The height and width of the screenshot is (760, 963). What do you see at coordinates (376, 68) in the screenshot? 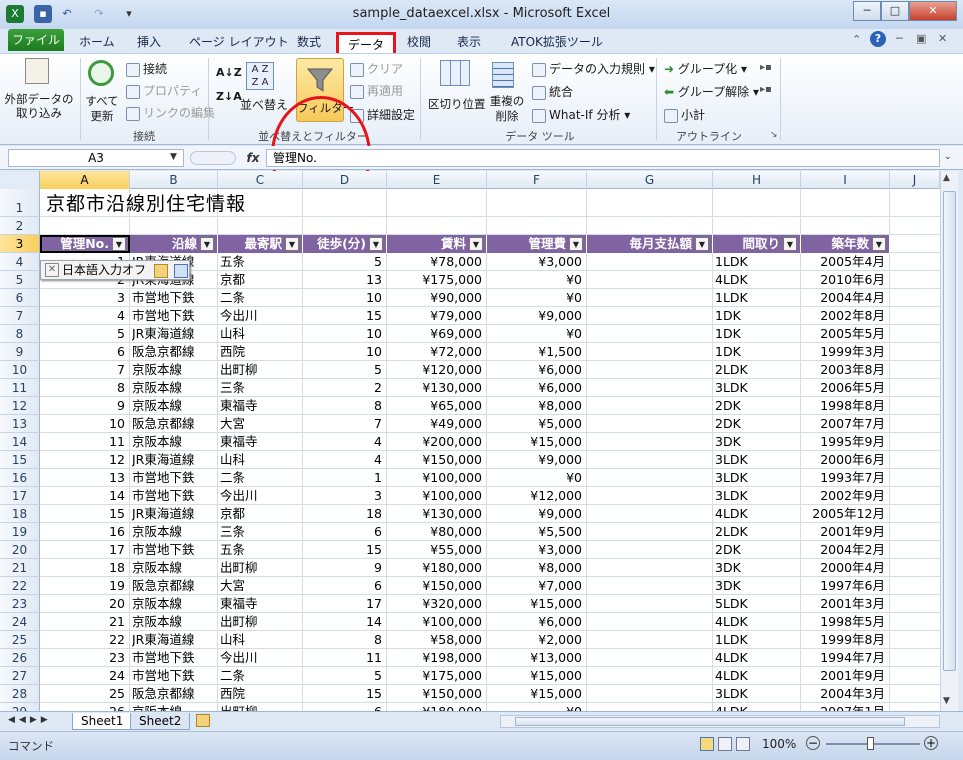
I see `clear-filter-button: クリア` at bounding box center [376, 68].